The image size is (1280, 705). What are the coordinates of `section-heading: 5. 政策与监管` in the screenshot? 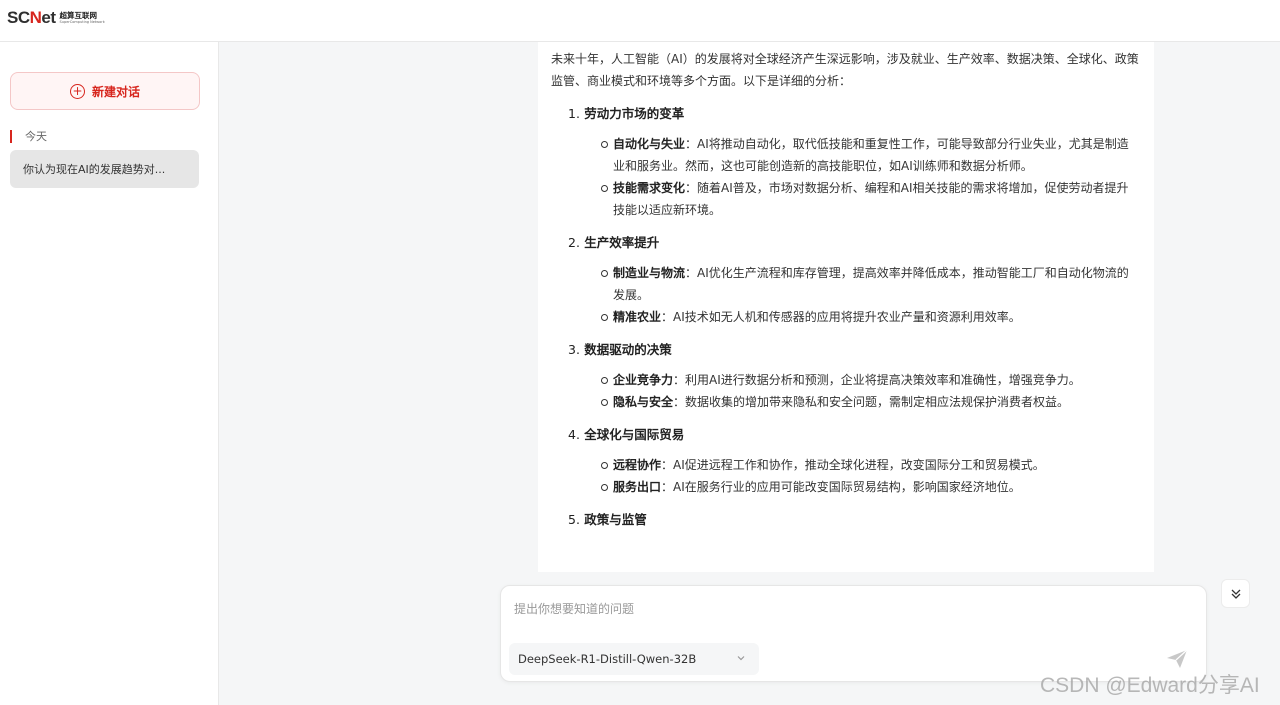 It's located at (845, 520).